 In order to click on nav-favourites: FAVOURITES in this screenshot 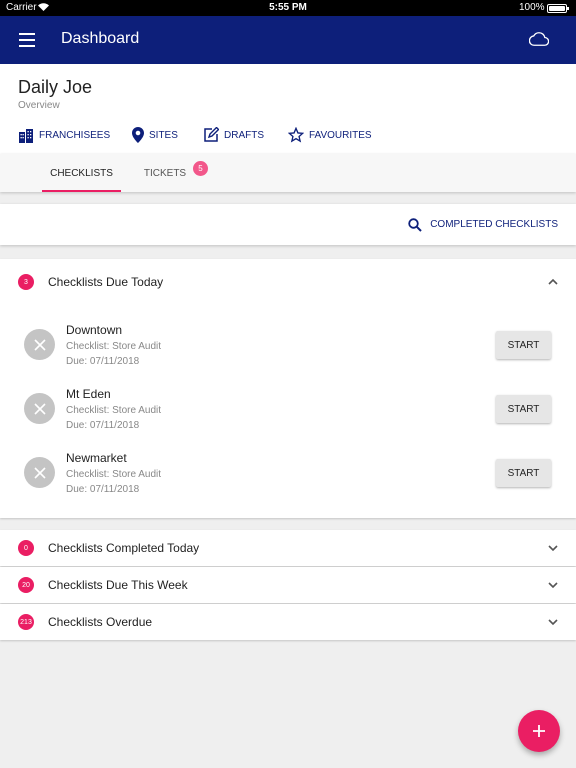, I will do `click(330, 135)`.